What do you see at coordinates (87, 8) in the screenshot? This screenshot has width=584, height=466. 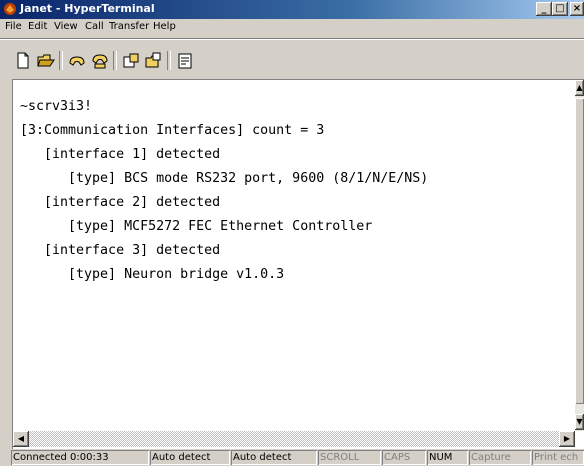 I see `window-title: Janet - HyperTerminal` at bounding box center [87, 8].